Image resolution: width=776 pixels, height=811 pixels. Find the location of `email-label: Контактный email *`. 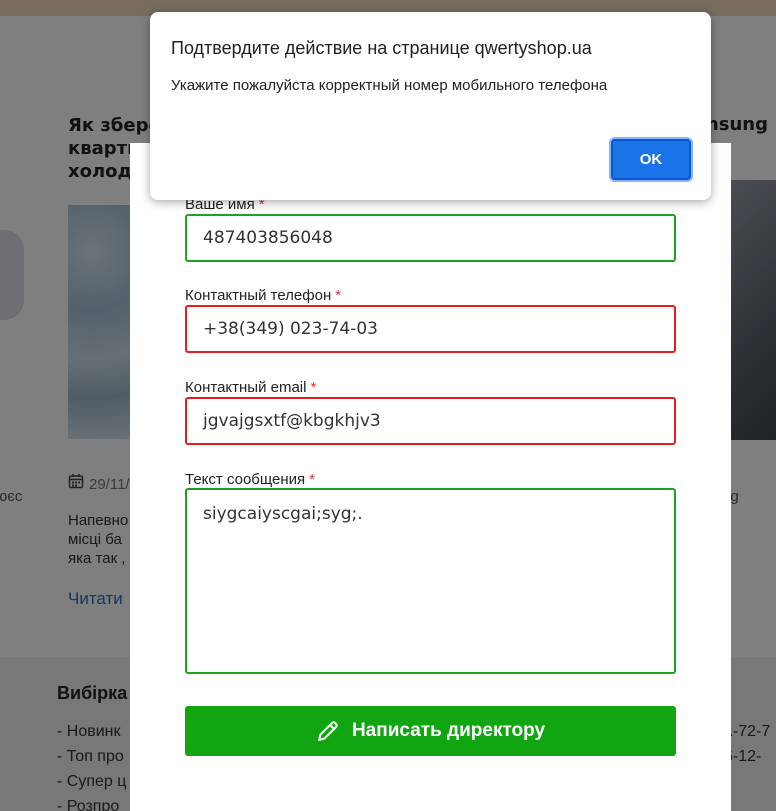

email-label: Контактный email * is located at coordinates (251, 387).